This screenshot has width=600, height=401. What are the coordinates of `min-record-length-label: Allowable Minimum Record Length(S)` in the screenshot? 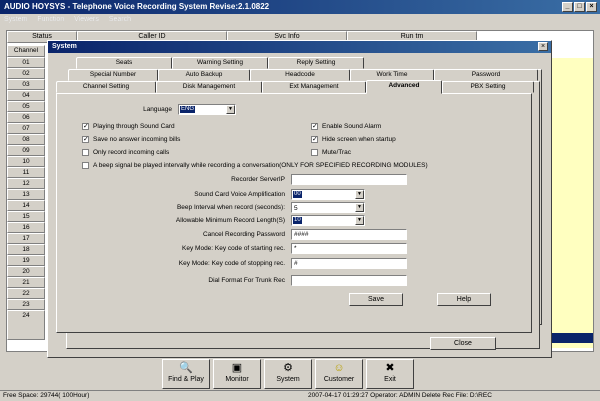 It's located at (230, 220).